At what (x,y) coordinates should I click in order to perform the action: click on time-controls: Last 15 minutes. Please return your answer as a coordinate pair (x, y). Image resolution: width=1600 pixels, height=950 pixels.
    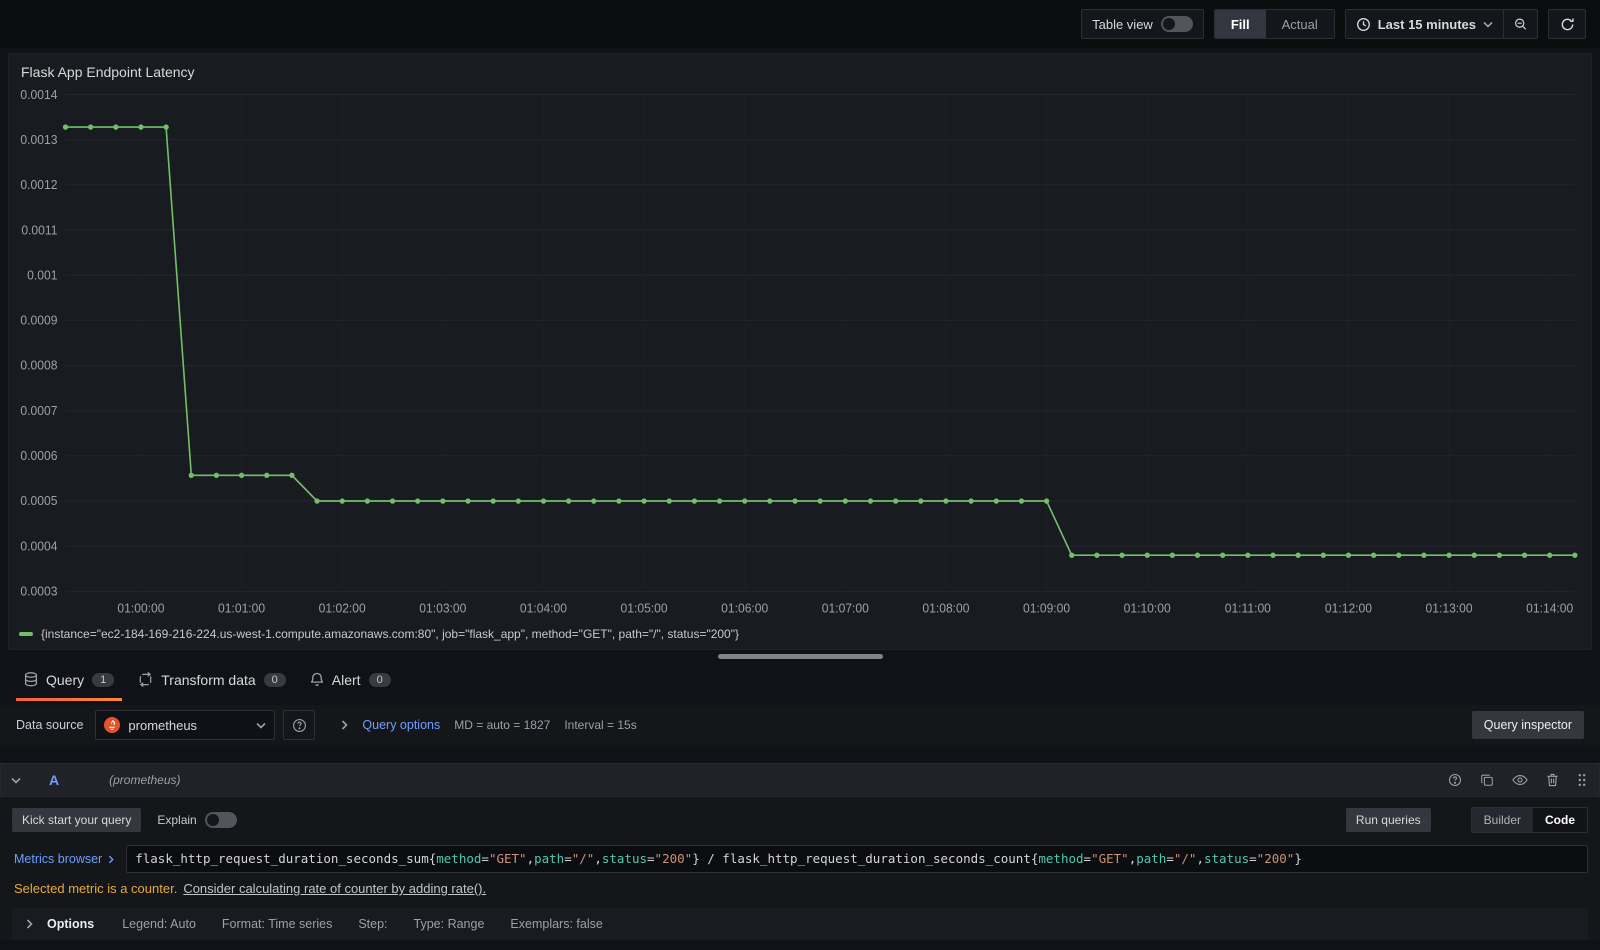
    Looking at the image, I should click on (1441, 24).